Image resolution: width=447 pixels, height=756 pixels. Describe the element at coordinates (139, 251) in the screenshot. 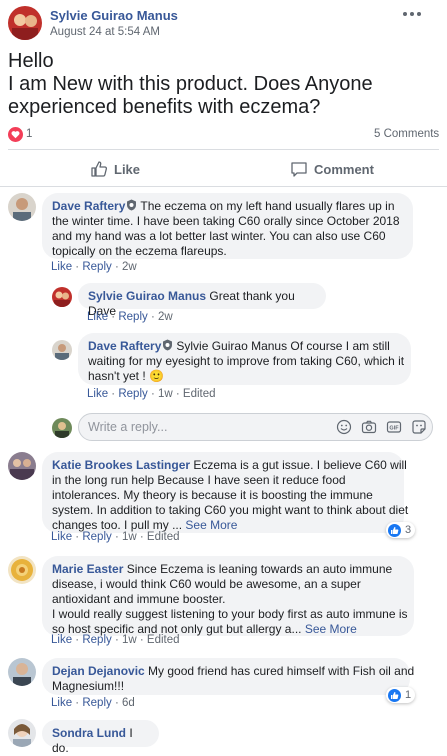

I see `comment-text-line: topically on the eczema flareups.` at that location.